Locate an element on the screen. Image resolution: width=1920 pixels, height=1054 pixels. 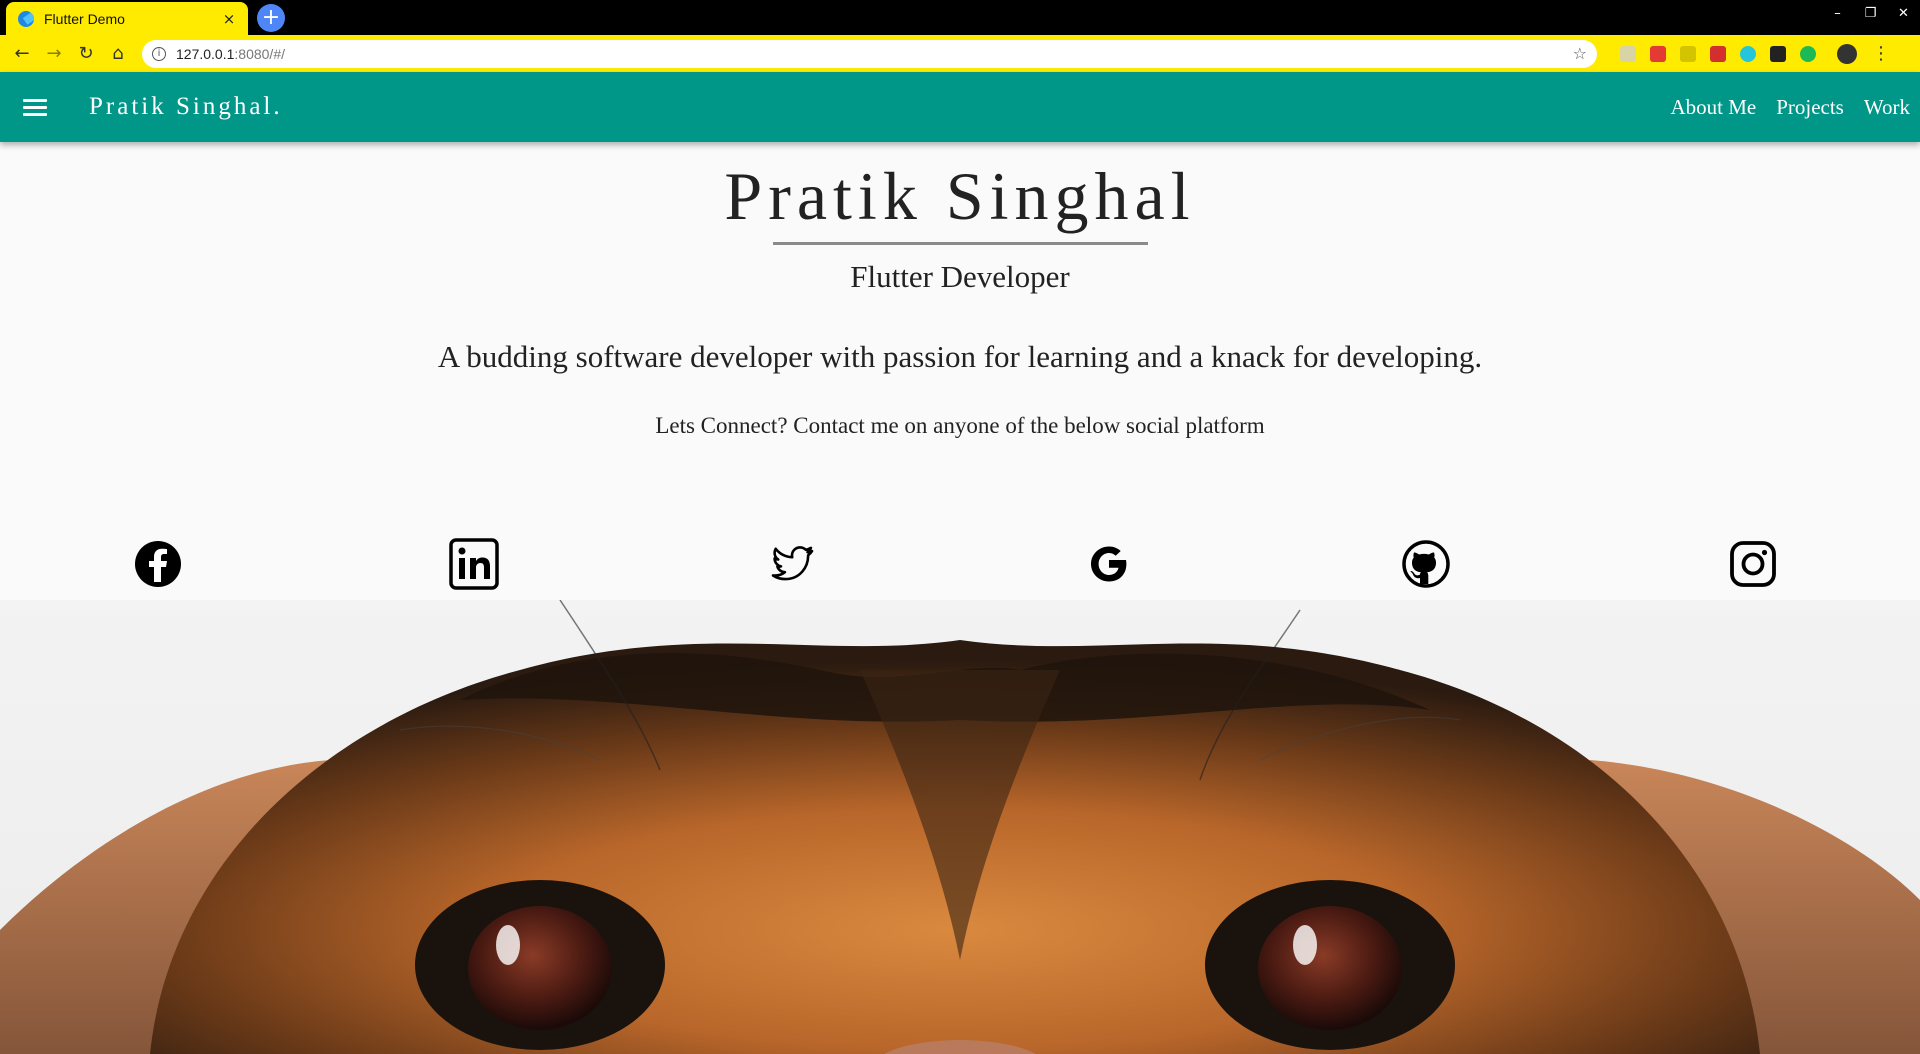
hamburger-menu-icon is located at coordinates (35, 107).